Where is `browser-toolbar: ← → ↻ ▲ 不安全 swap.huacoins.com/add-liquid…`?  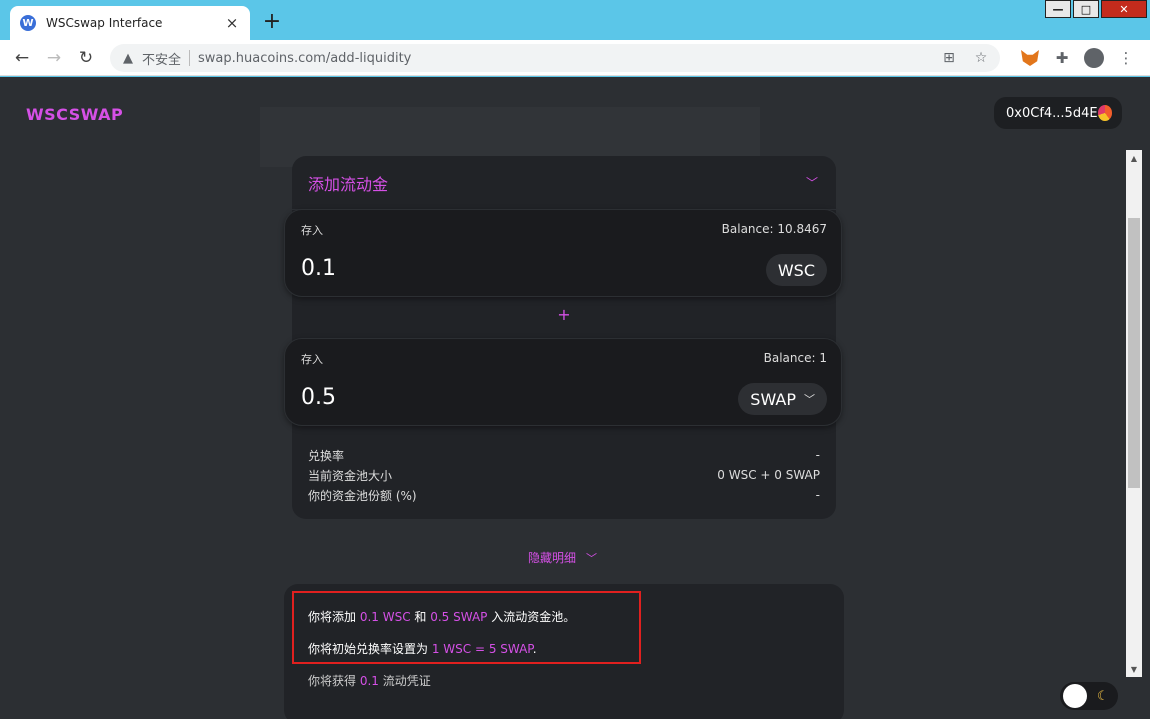
browser-toolbar: ← → ↻ ▲ 不安全 swap.huacoins.com/add-liquid… is located at coordinates (575, 58).